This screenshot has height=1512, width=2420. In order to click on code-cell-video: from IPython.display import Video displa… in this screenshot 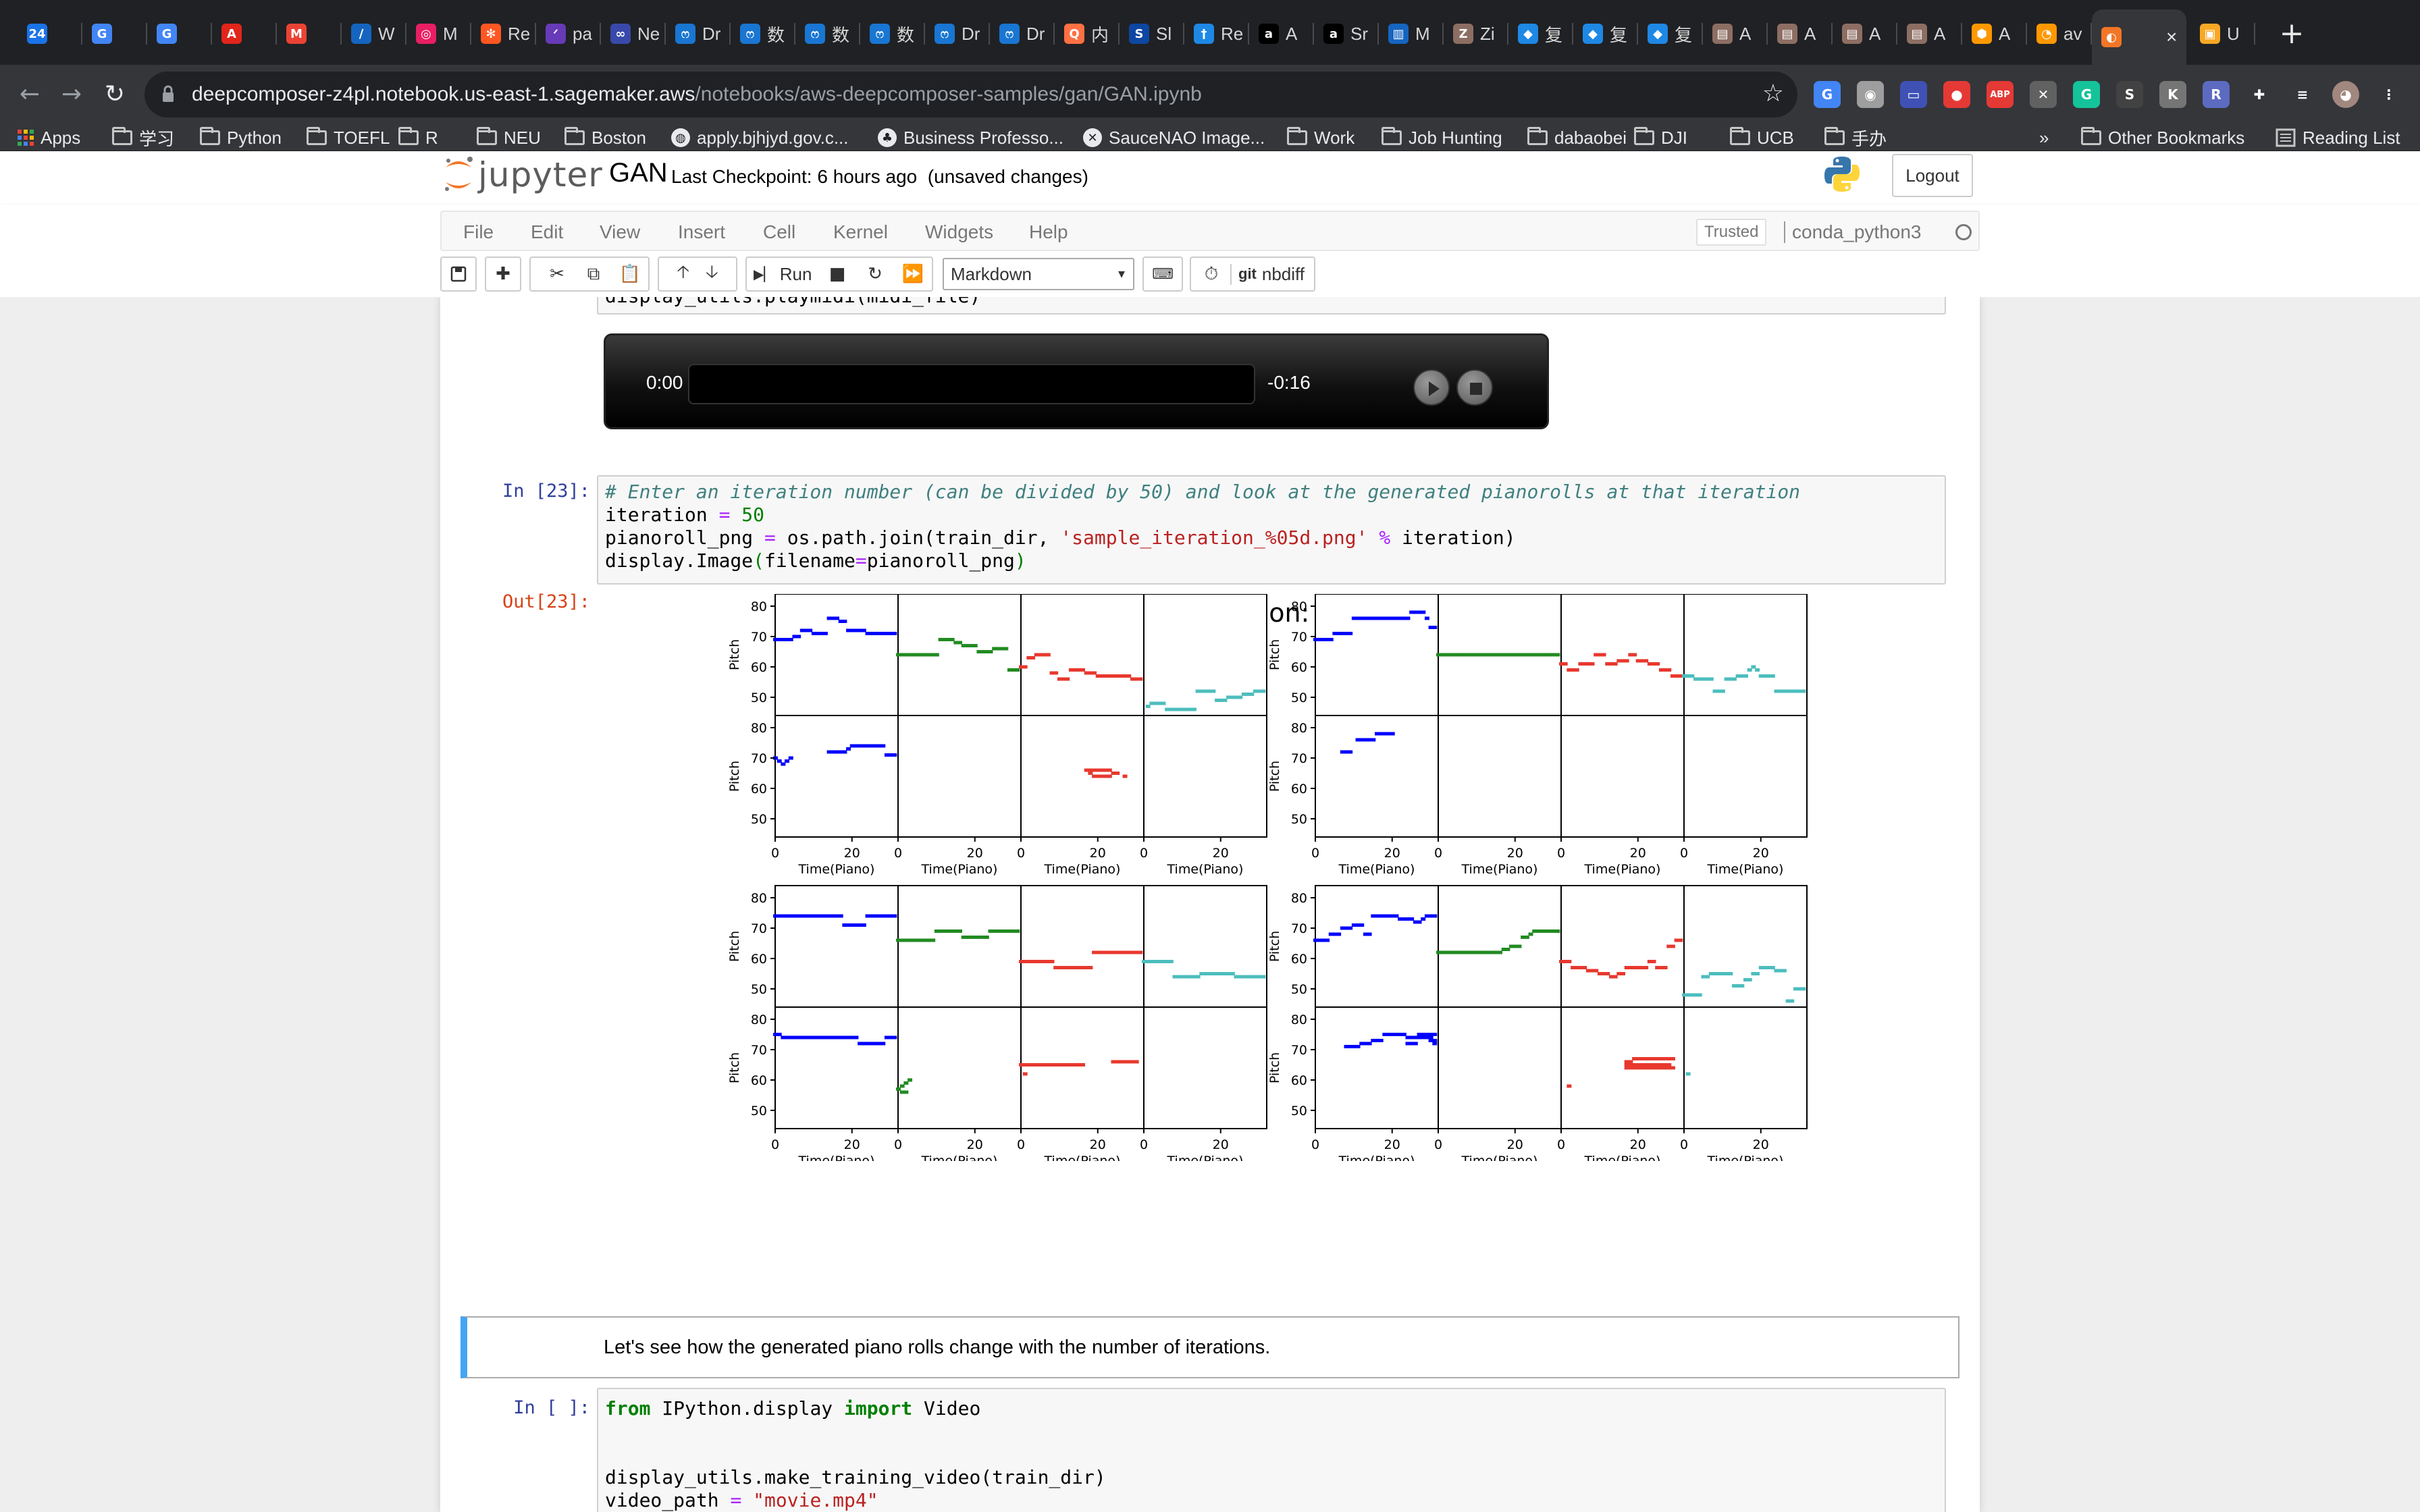, I will do `click(1271, 1450)`.